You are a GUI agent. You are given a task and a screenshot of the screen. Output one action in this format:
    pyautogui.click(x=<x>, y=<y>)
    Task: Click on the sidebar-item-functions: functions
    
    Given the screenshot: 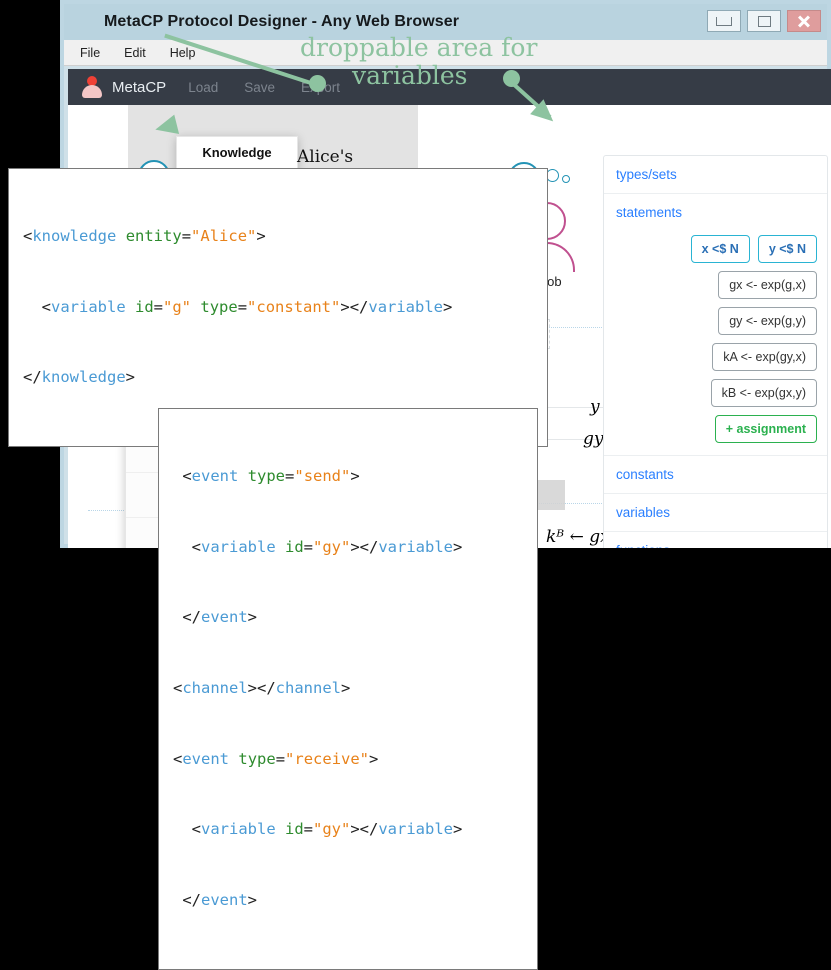 What is the action you would take?
    pyautogui.click(x=715, y=540)
    